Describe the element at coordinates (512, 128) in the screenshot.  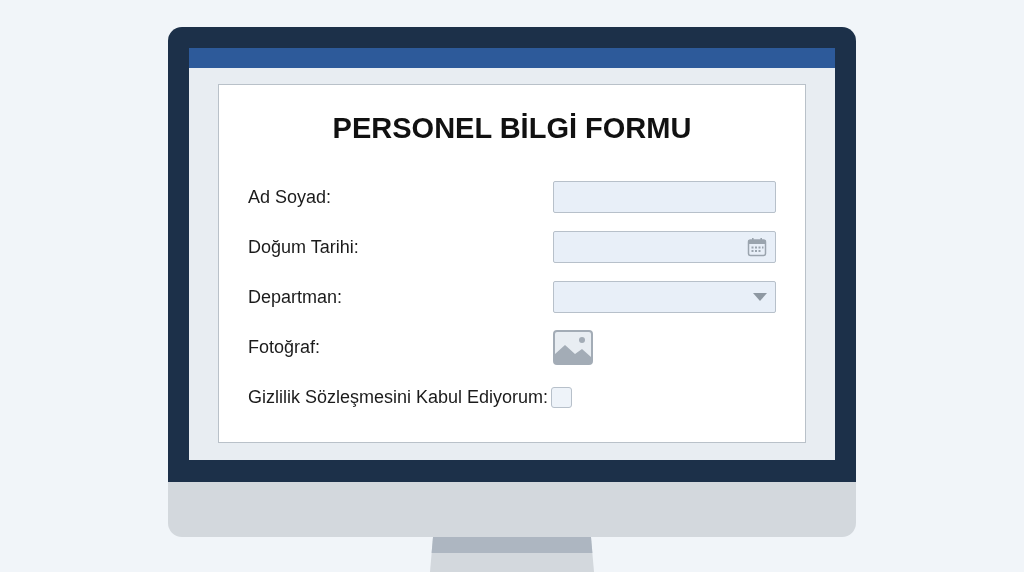
I see `form-title: PERSONEL BİLGİ FORMU` at that location.